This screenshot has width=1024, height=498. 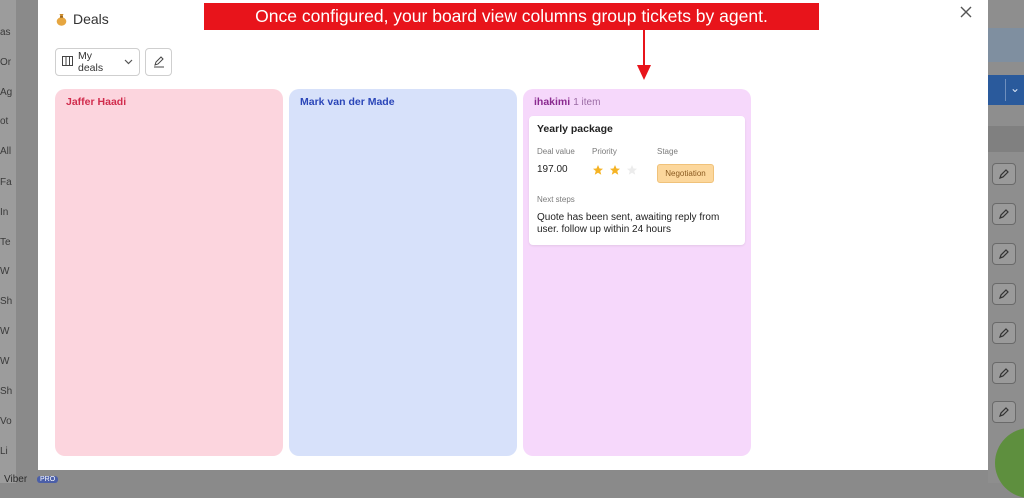 What do you see at coordinates (4, 121) in the screenshot?
I see `sidebar-fragment: ot` at bounding box center [4, 121].